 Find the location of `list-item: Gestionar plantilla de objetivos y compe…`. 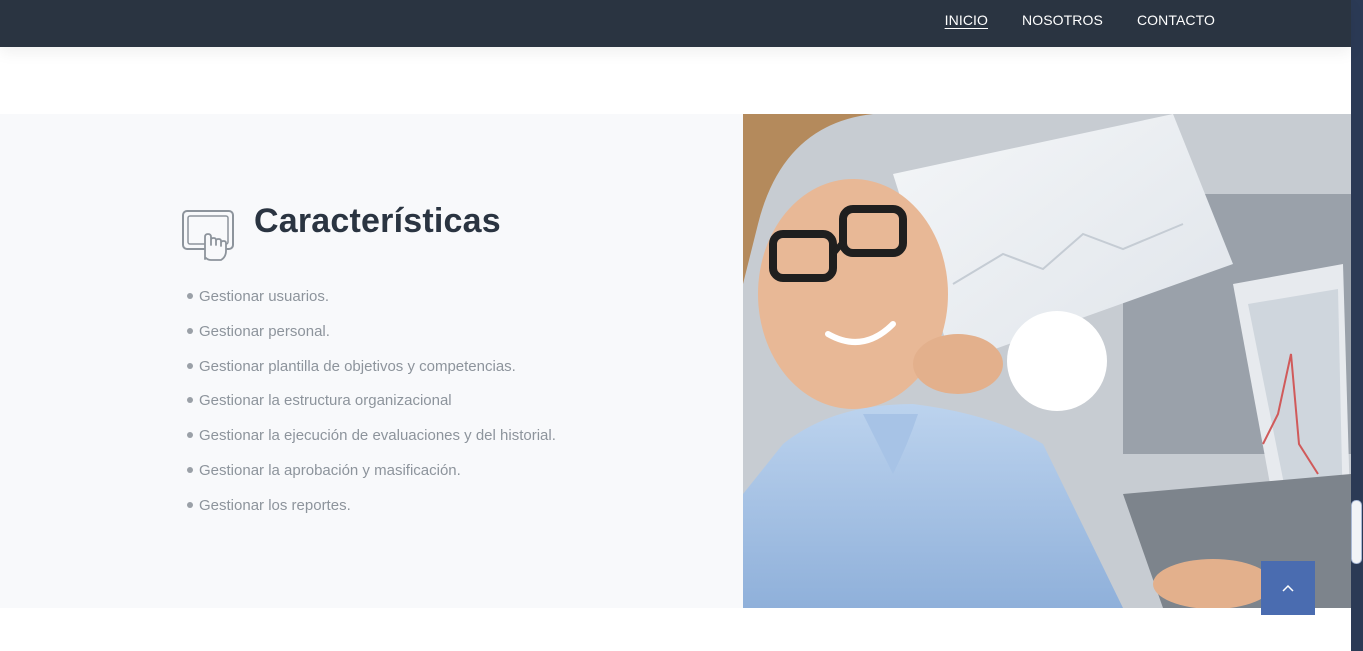

list-item: Gestionar plantilla de objetivos y compe… is located at coordinates (371, 373).